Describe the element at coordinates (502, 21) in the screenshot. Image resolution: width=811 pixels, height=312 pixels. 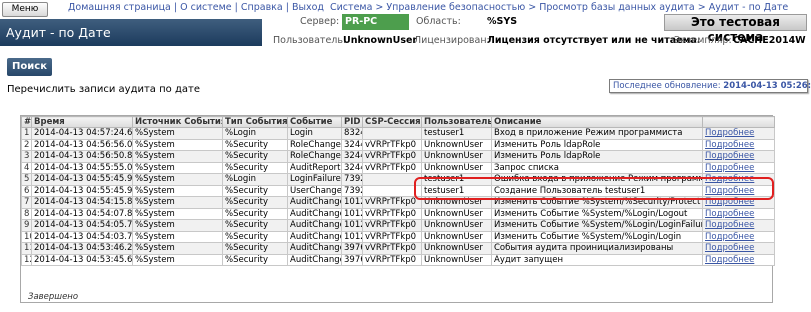
I see `namespace-value: %SYS` at that location.